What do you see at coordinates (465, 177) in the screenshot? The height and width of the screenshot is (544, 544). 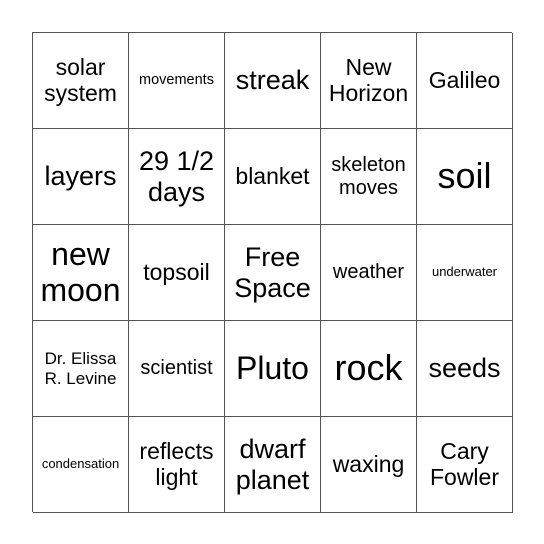 I see `bingo-cell: soil` at bounding box center [465, 177].